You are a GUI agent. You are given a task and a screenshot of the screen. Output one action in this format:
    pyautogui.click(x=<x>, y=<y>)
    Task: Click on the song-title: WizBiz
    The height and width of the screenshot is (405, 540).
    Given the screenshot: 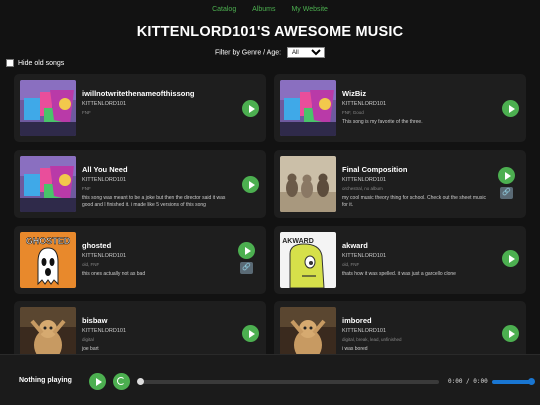 What is the action you would take?
    pyautogui.click(x=354, y=93)
    